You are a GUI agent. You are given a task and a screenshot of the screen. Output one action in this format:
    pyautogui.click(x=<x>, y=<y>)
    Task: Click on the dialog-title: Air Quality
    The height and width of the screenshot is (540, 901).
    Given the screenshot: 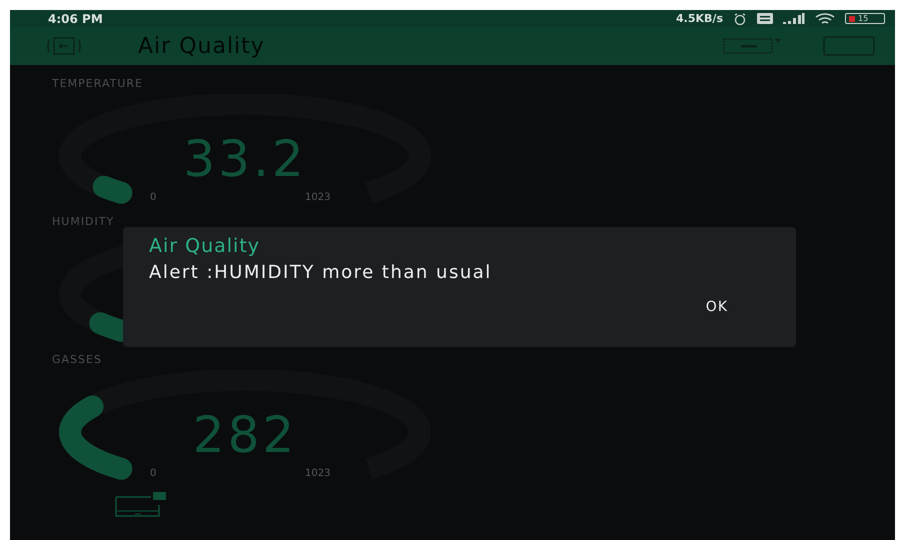 What is the action you would take?
    pyautogui.click(x=204, y=246)
    